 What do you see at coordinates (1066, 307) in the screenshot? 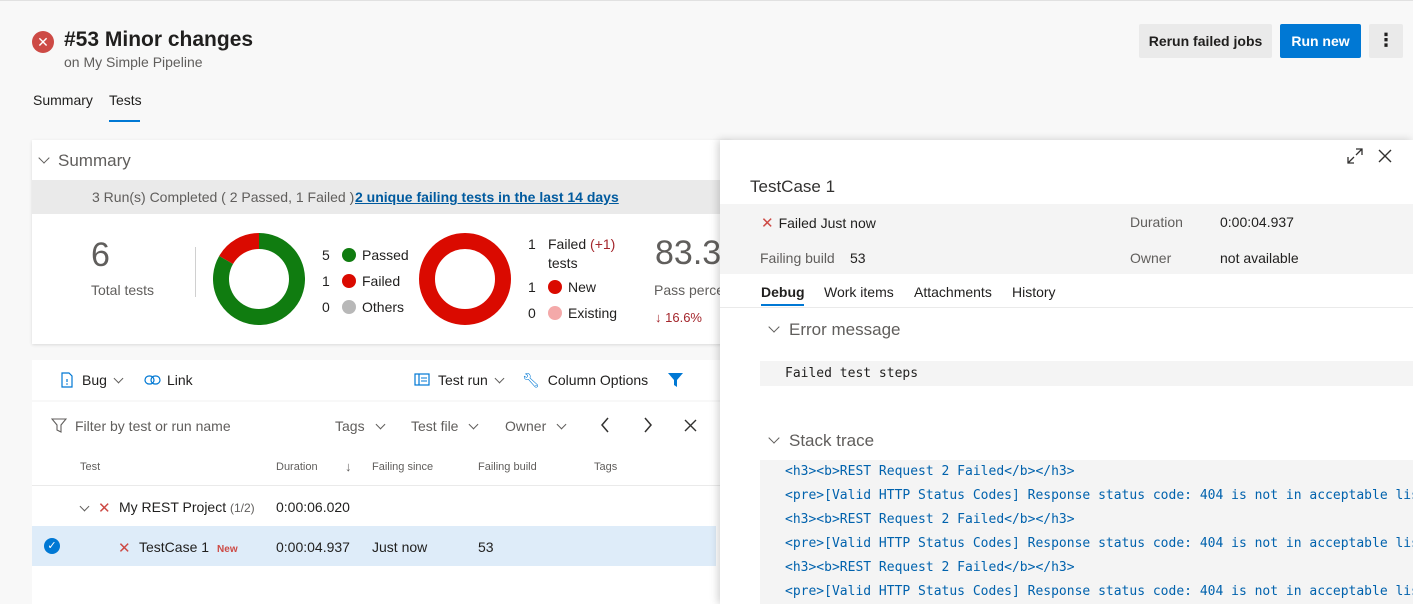
I see `tab-divider` at bounding box center [1066, 307].